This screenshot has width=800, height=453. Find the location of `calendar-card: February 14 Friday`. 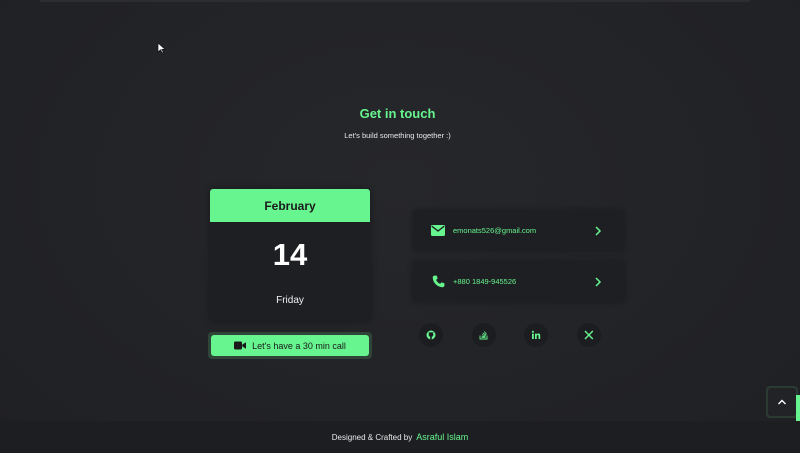

calendar-card: February 14 Friday is located at coordinates (290, 255).